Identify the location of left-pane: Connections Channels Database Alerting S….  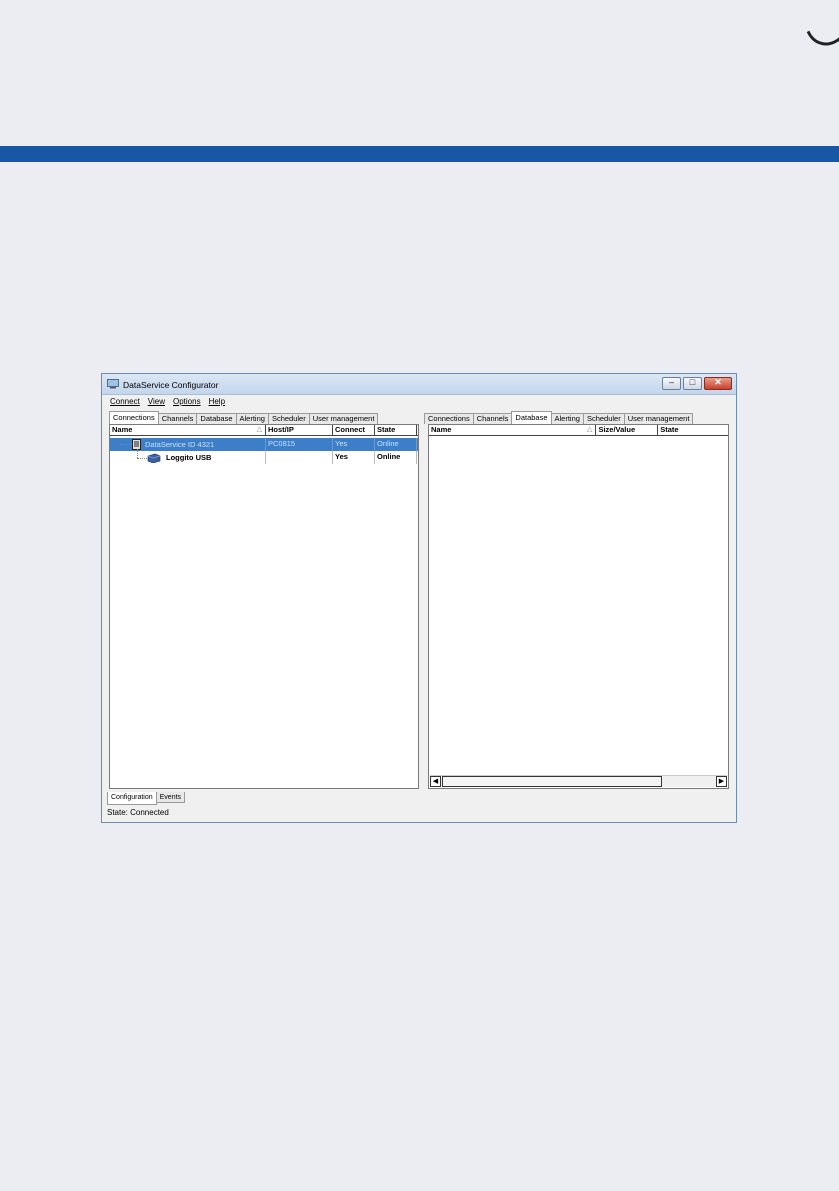
(264, 599).